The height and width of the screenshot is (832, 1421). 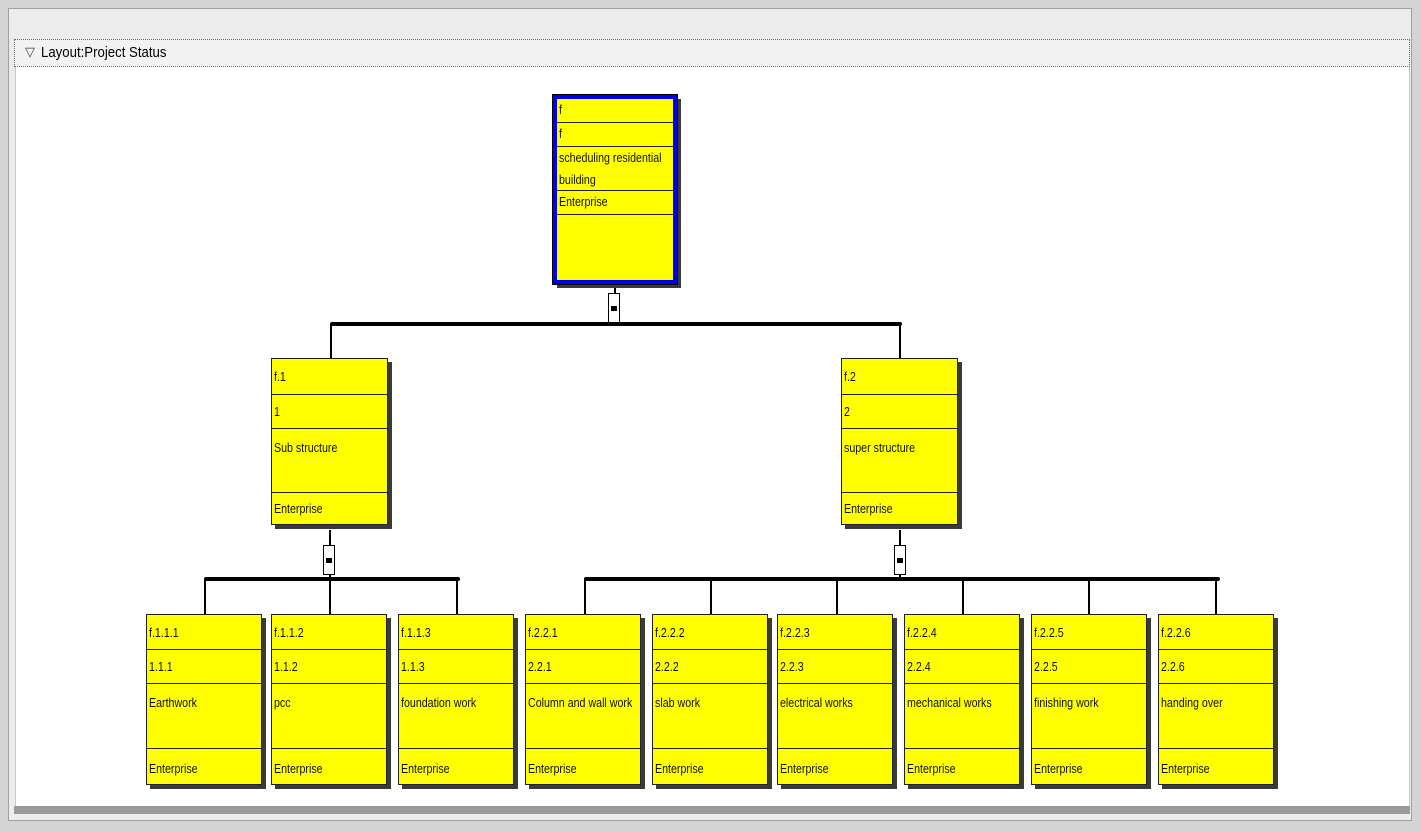 What do you see at coordinates (560, 133) in the screenshot?
I see `node-short-code: f` at bounding box center [560, 133].